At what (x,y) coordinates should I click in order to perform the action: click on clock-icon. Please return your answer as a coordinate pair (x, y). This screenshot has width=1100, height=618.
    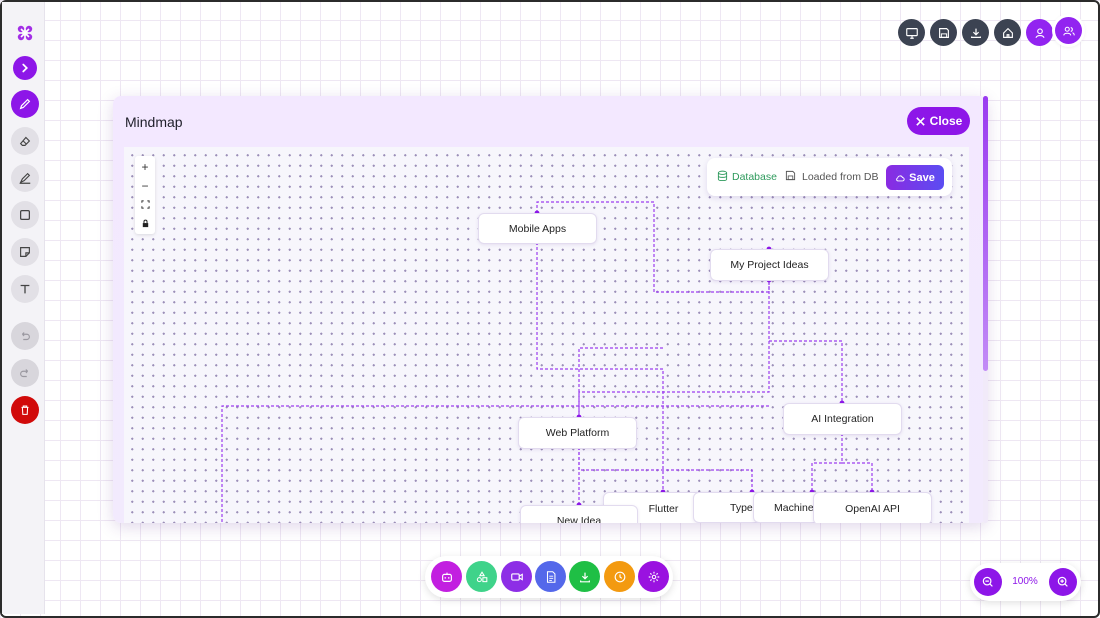
    Looking at the image, I should click on (619, 576).